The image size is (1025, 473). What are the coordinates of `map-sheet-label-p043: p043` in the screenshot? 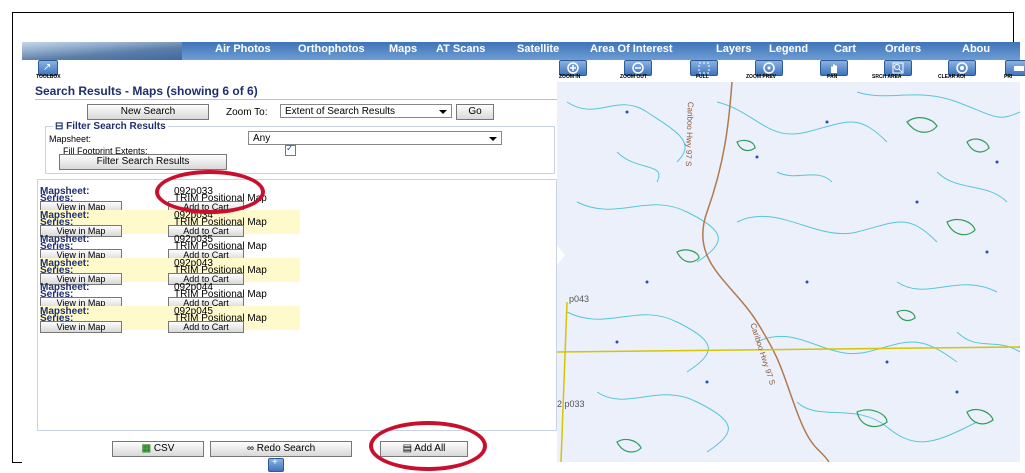 It's located at (579, 299).